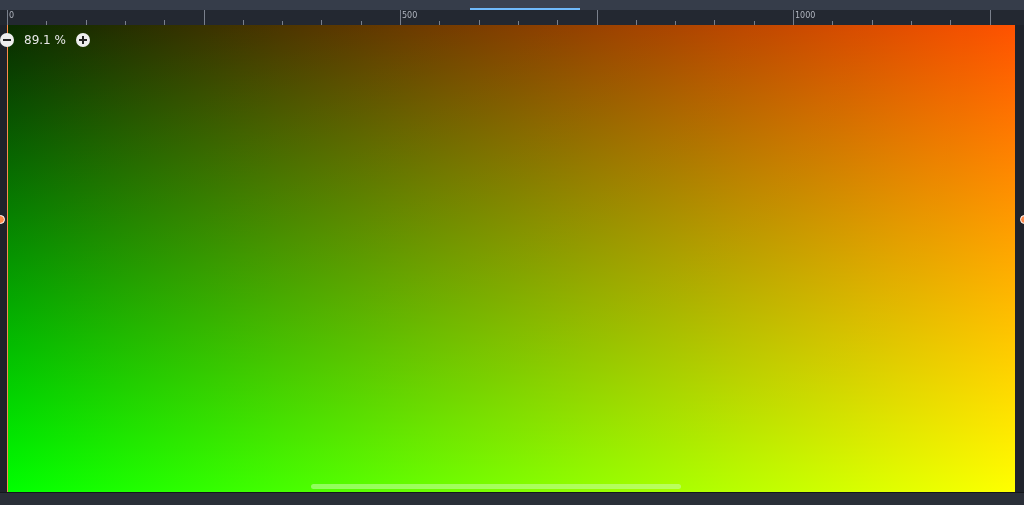 The width and height of the screenshot is (1024, 505). What do you see at coordinates (525, 5) in the screenshot?
I see `active-tab-indicator` at bounding box center [525, 5].